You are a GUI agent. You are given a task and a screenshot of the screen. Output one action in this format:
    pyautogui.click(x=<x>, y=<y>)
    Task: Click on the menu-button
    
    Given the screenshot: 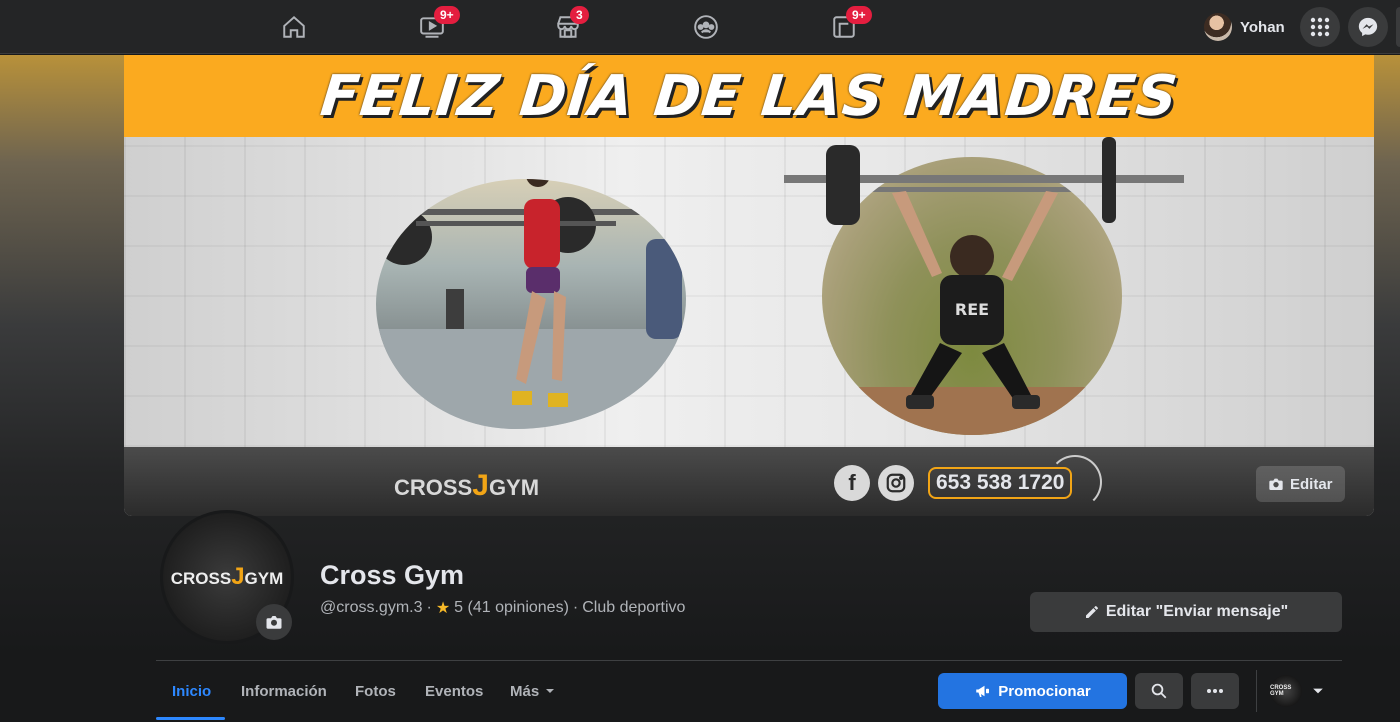 What is the action you would take?
    pyautogui.click(x=1320, y=27)
    